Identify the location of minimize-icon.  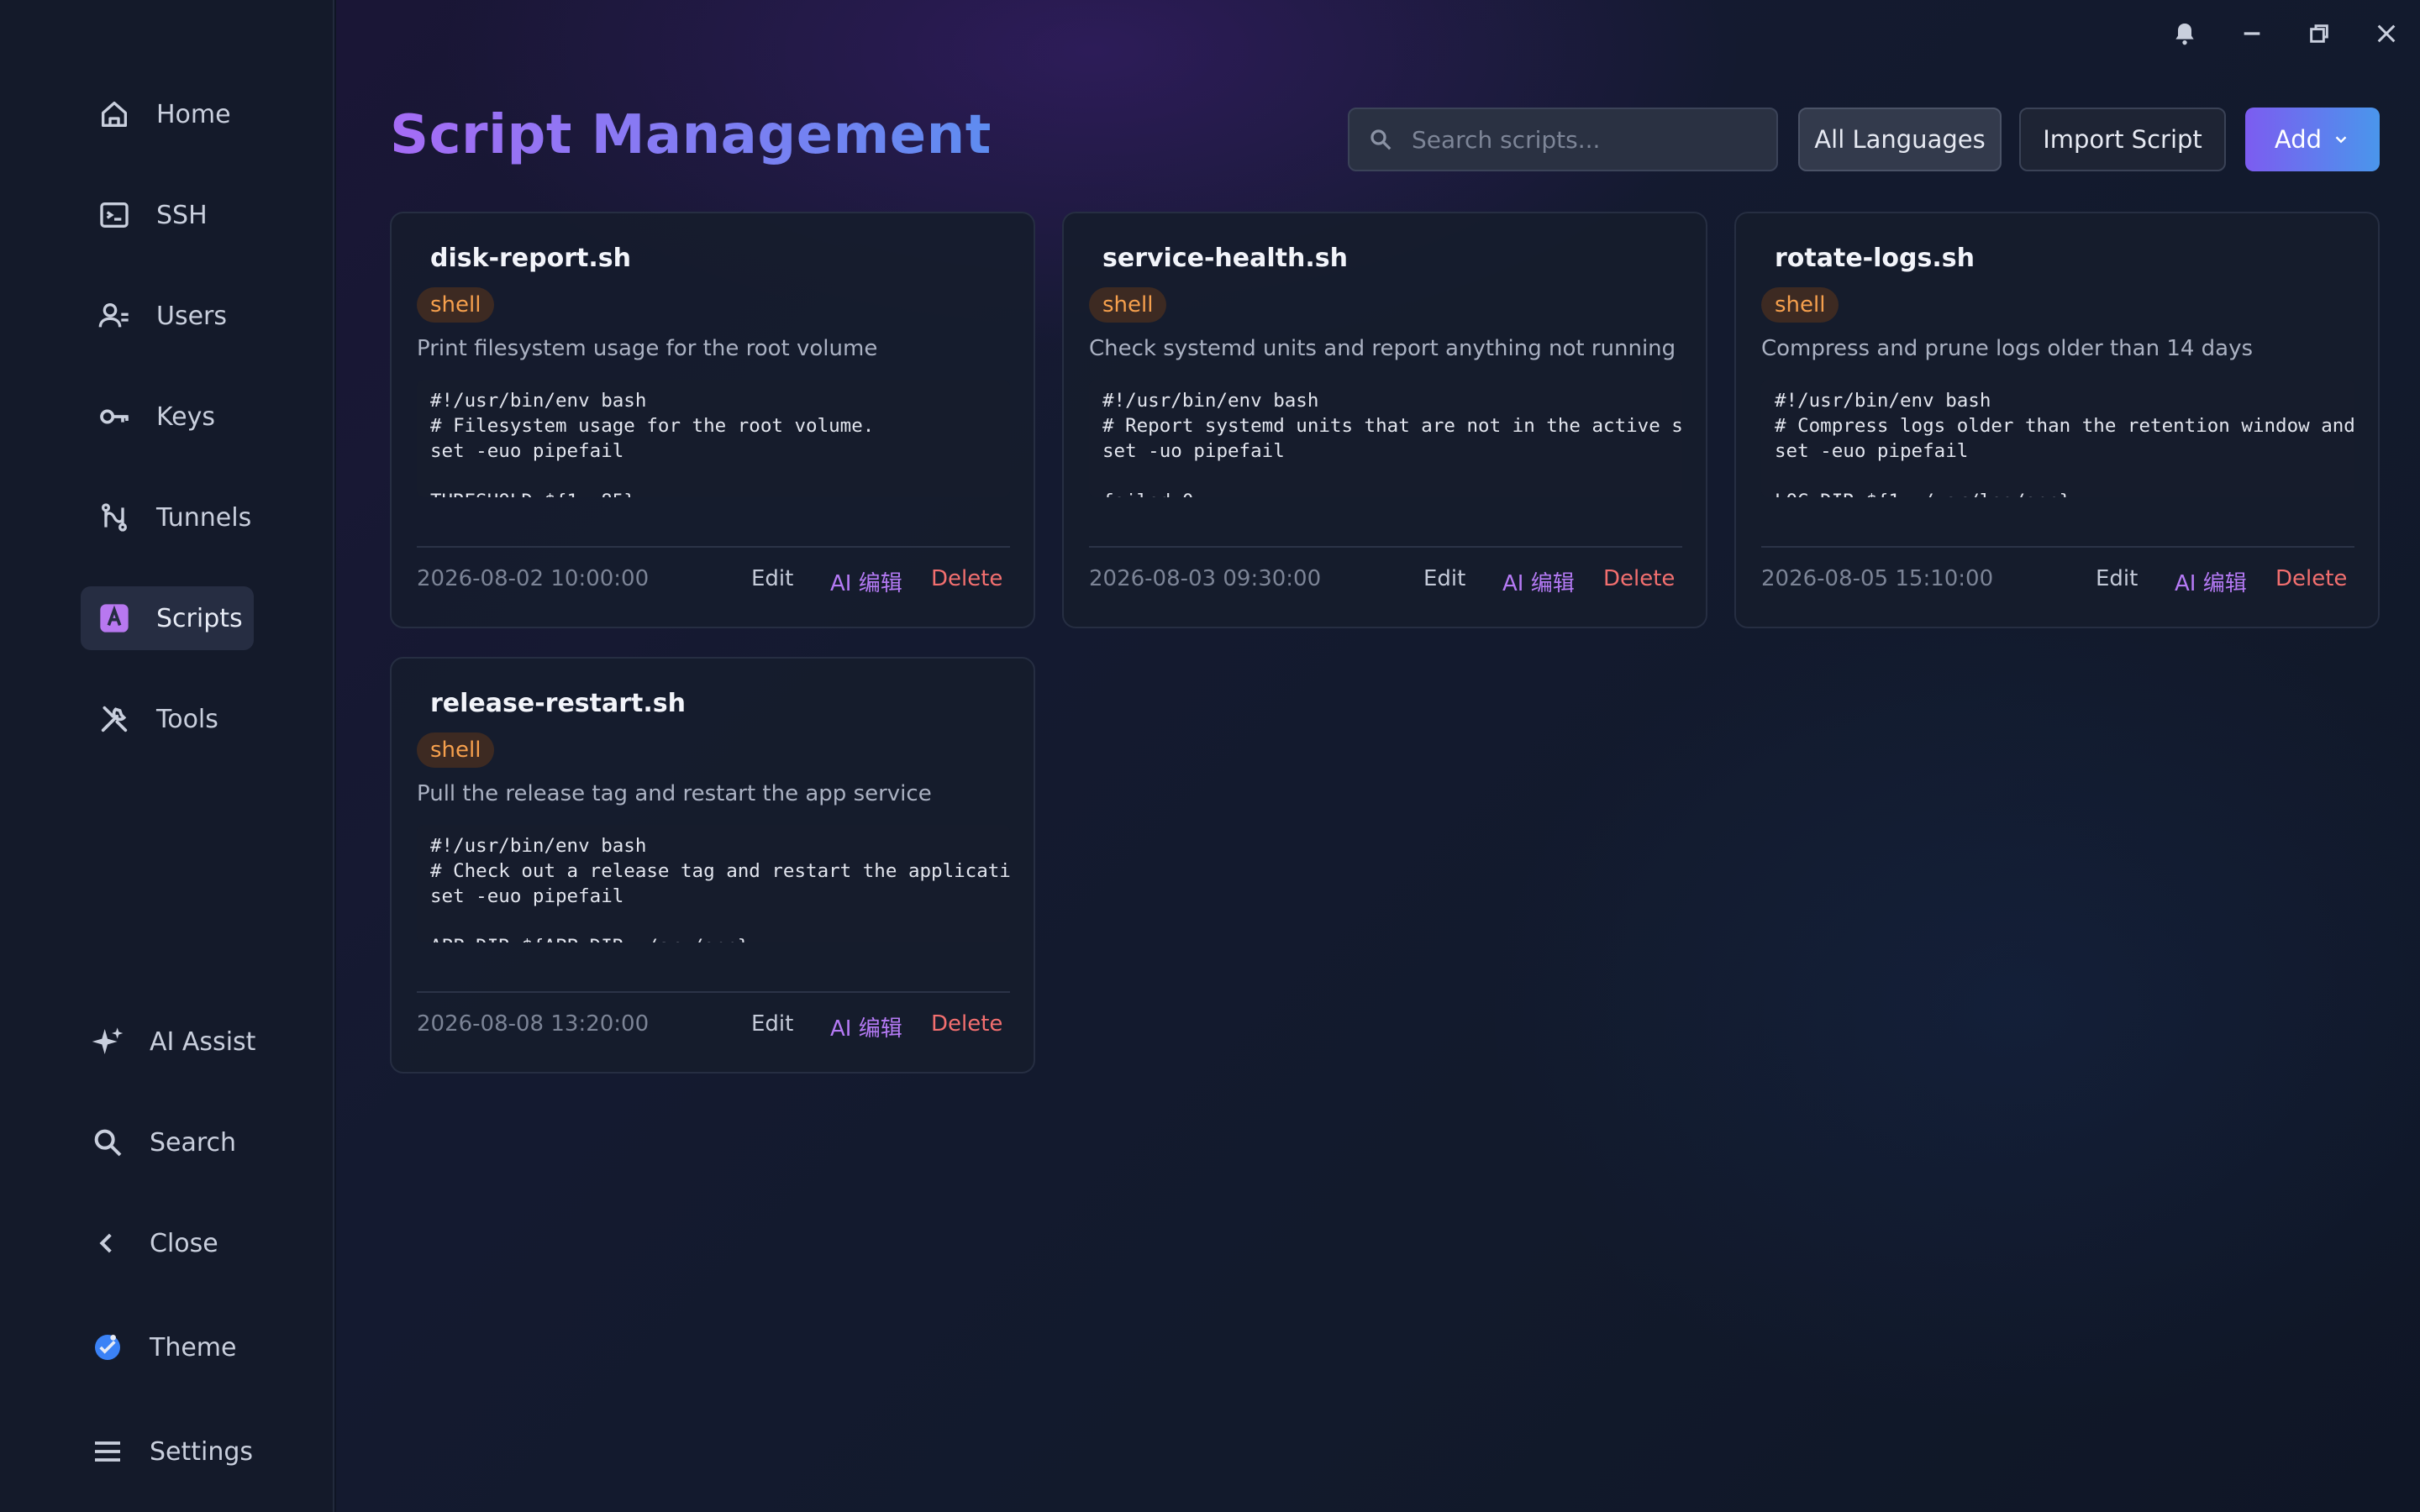
(2252, 33).